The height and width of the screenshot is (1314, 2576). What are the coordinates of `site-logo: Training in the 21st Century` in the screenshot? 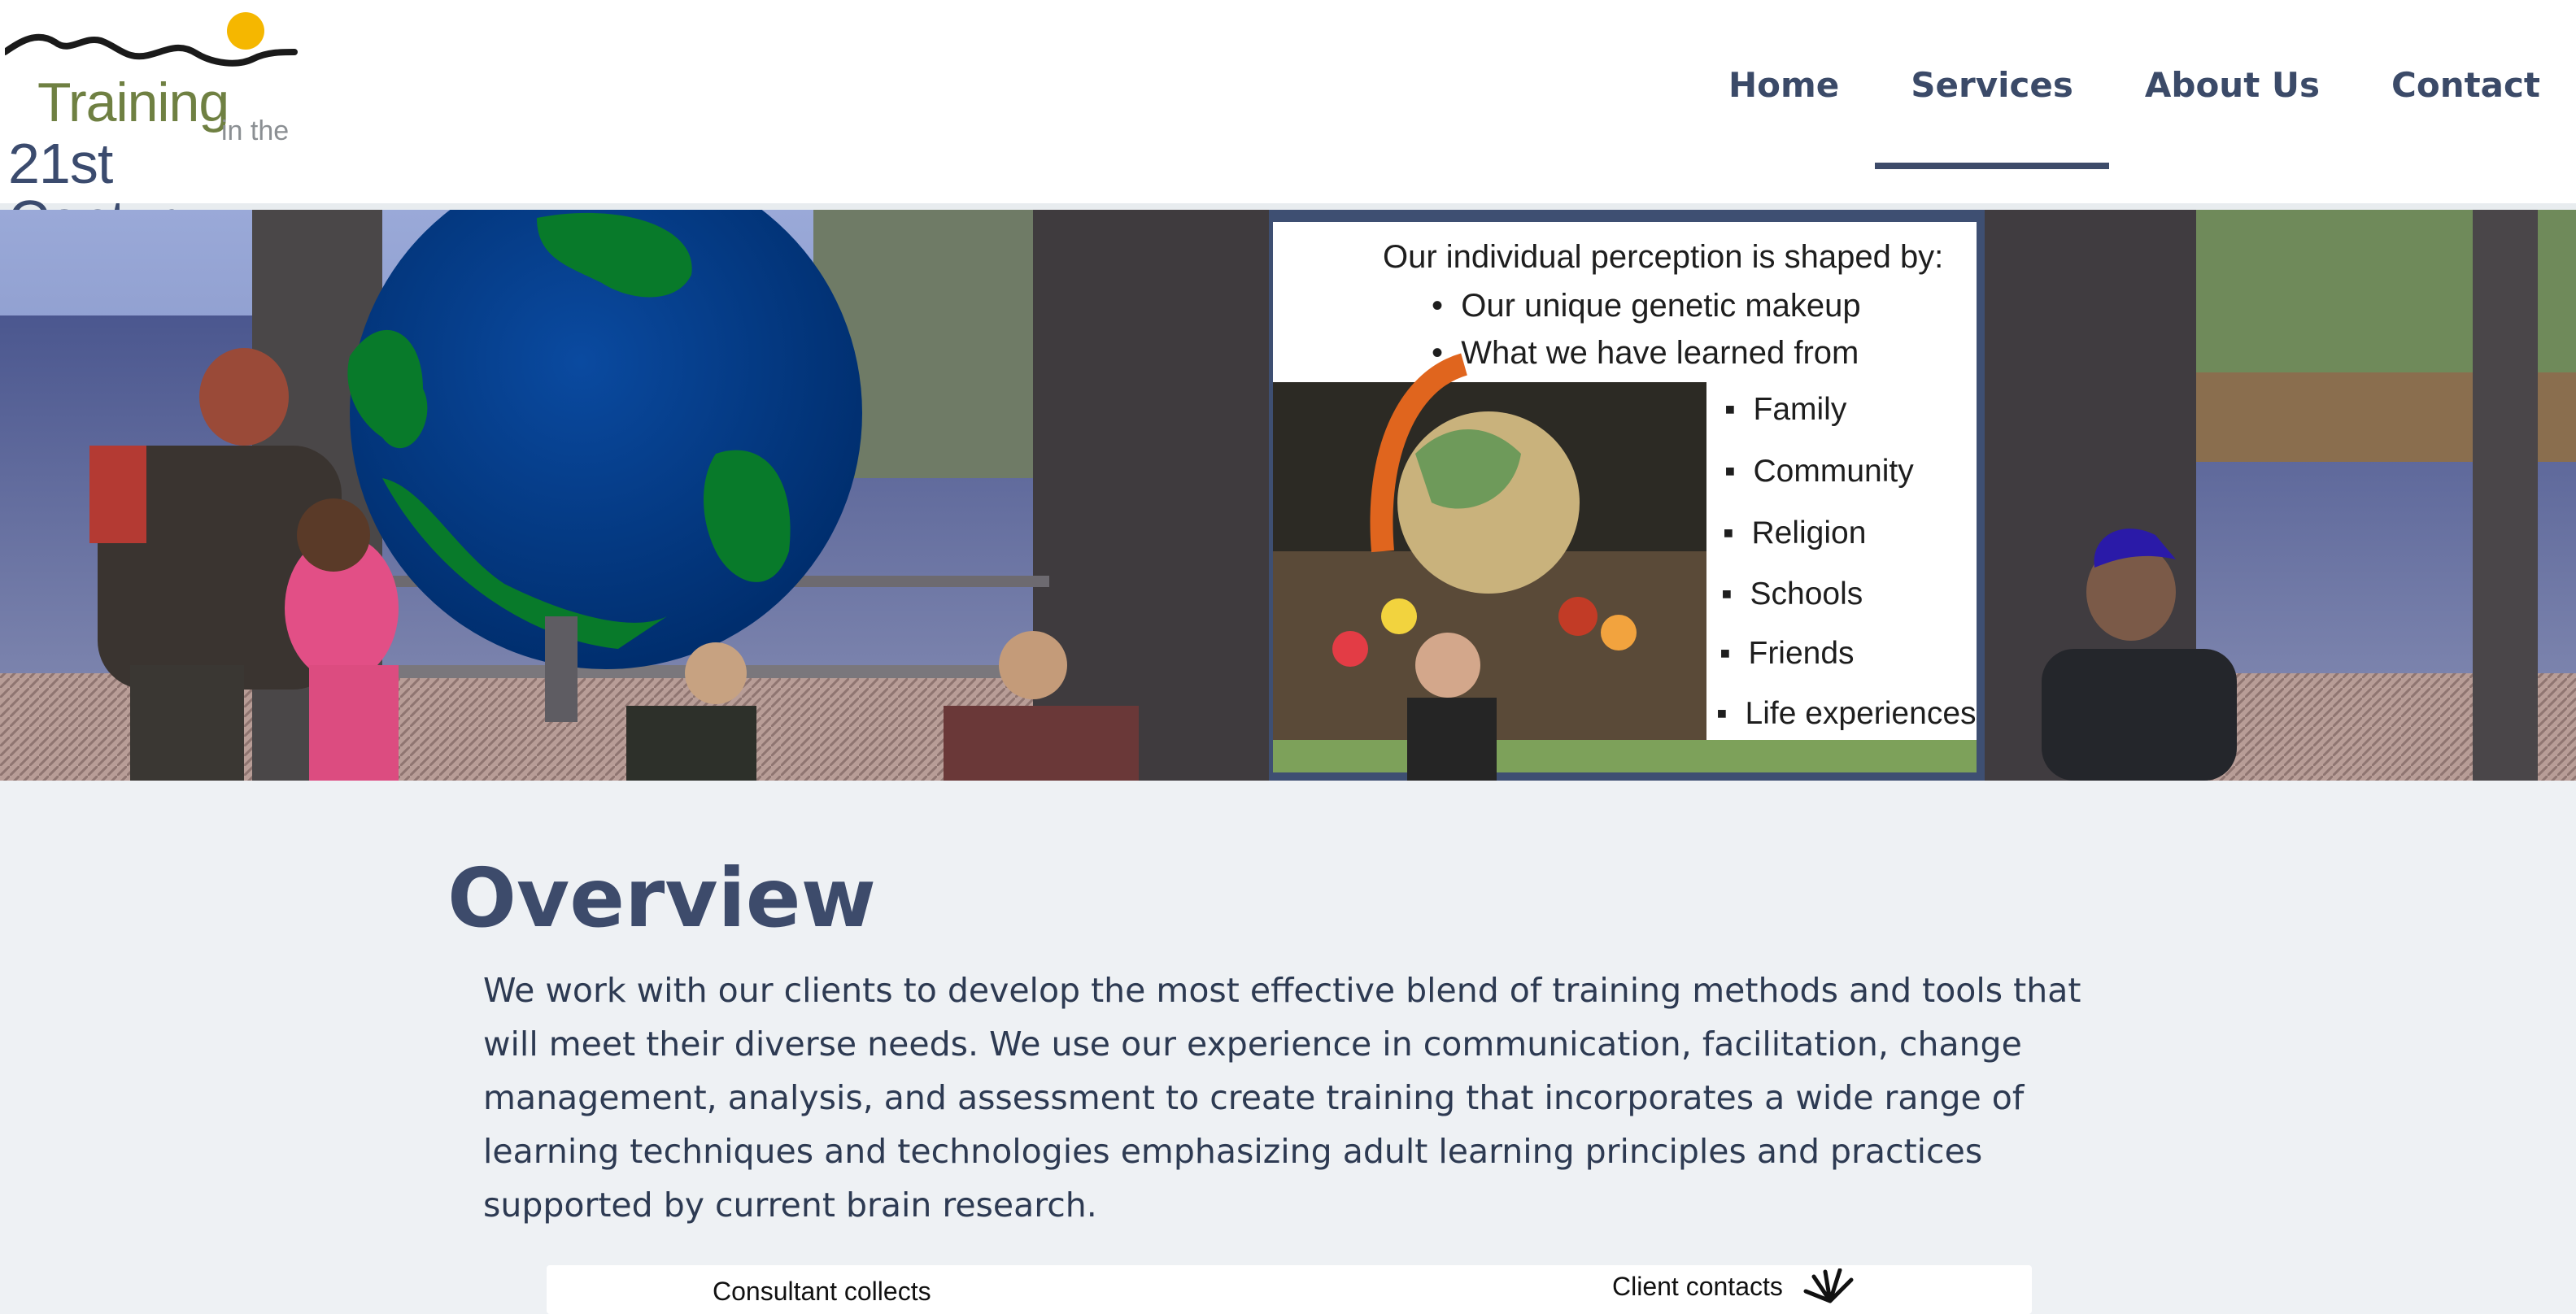 It's located at (150, 128).